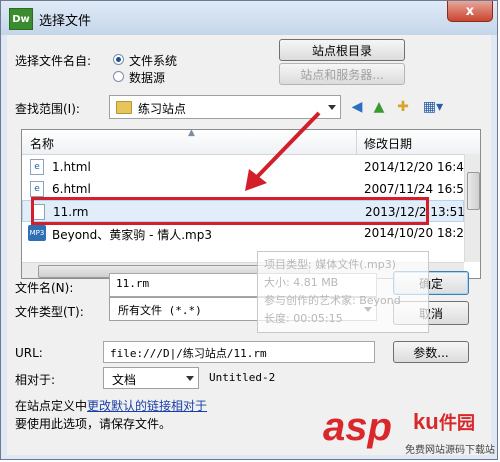 Image resolution: width=500 pixels, height=462 pixels. What do you see at coordinates (411, 433) in the screenshot?
I see `site-watermark: asp ku 件园 免费网站源码下载站` at bounding box center [411, 433].